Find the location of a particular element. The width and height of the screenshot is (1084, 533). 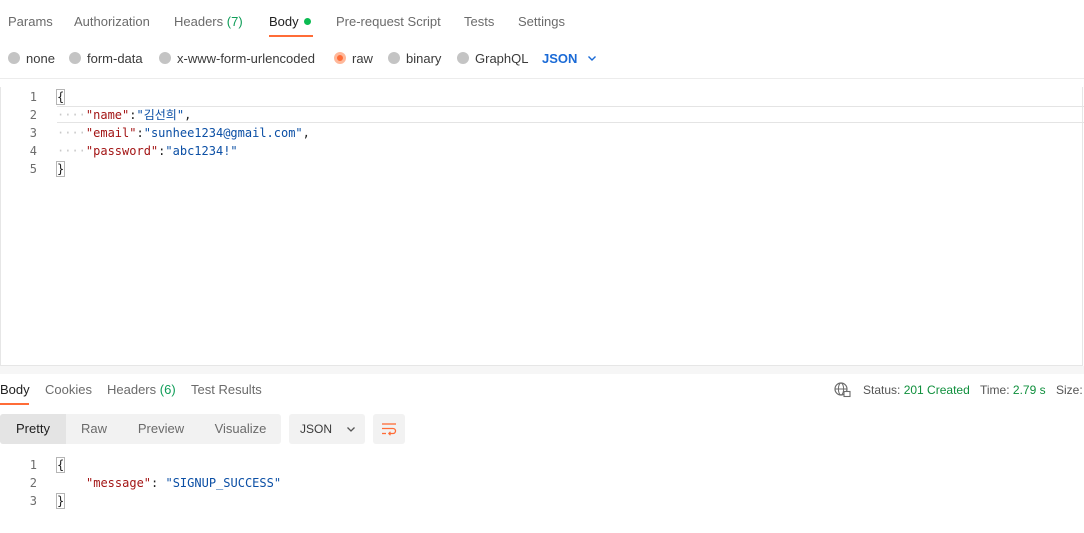

radio-binary: binary is located at coordinates (414, 58).